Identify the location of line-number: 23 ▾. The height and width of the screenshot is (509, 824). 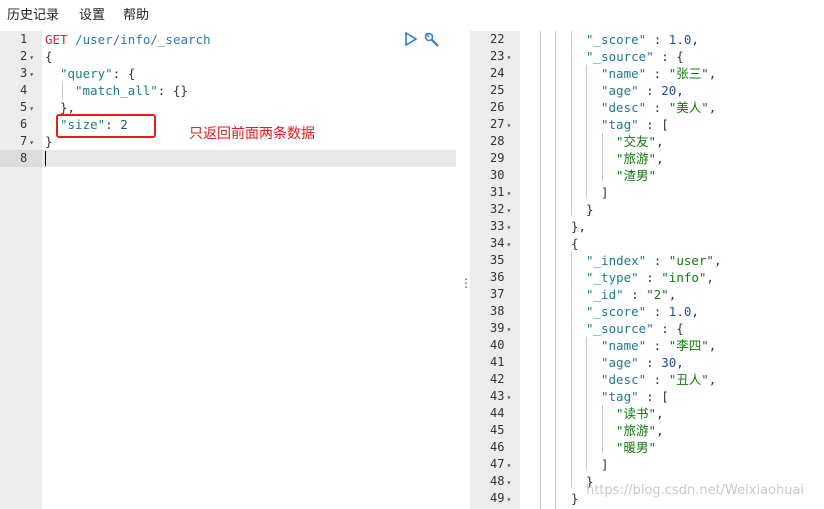
(501, 56).